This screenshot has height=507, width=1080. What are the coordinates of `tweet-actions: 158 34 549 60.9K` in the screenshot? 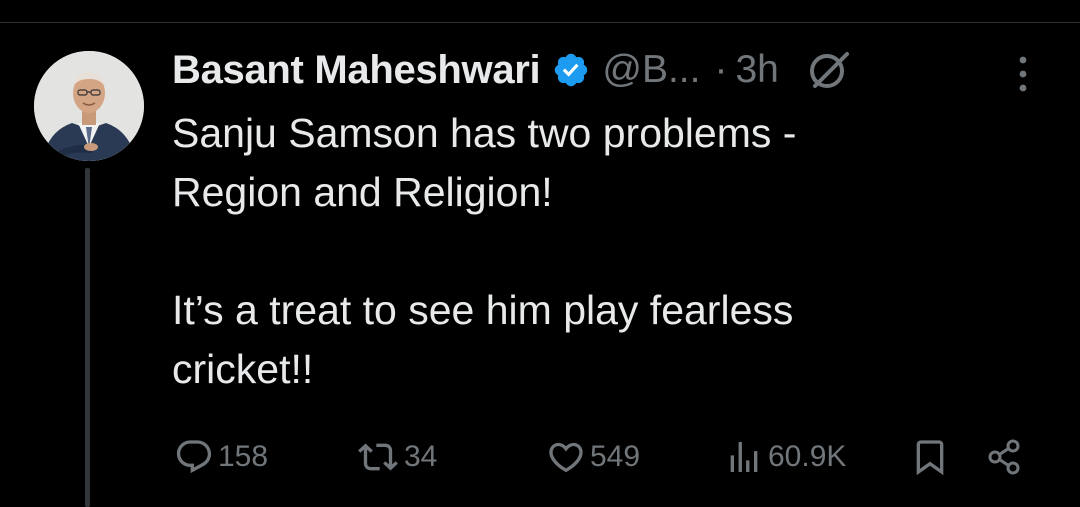 It's located at (540, 457).